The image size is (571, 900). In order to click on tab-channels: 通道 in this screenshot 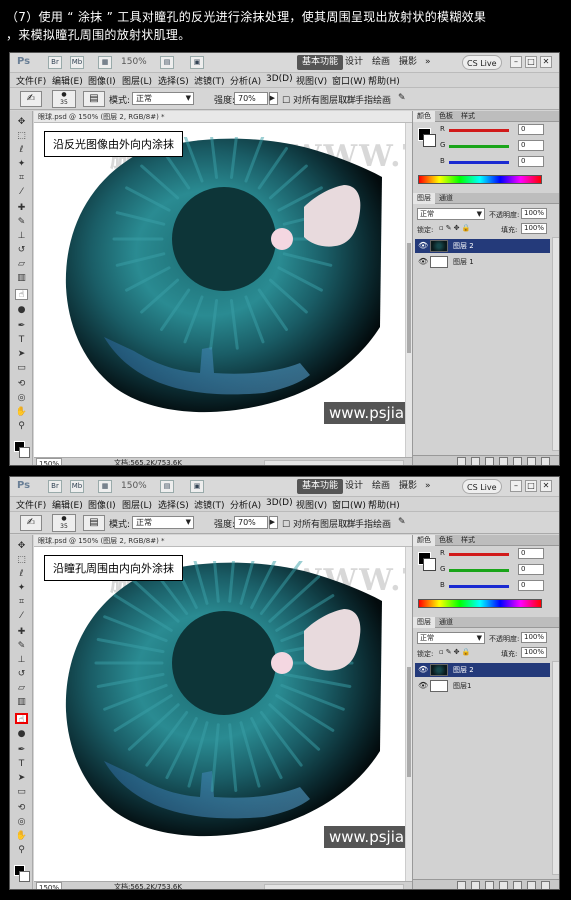, I will do `click(446, 198)`.